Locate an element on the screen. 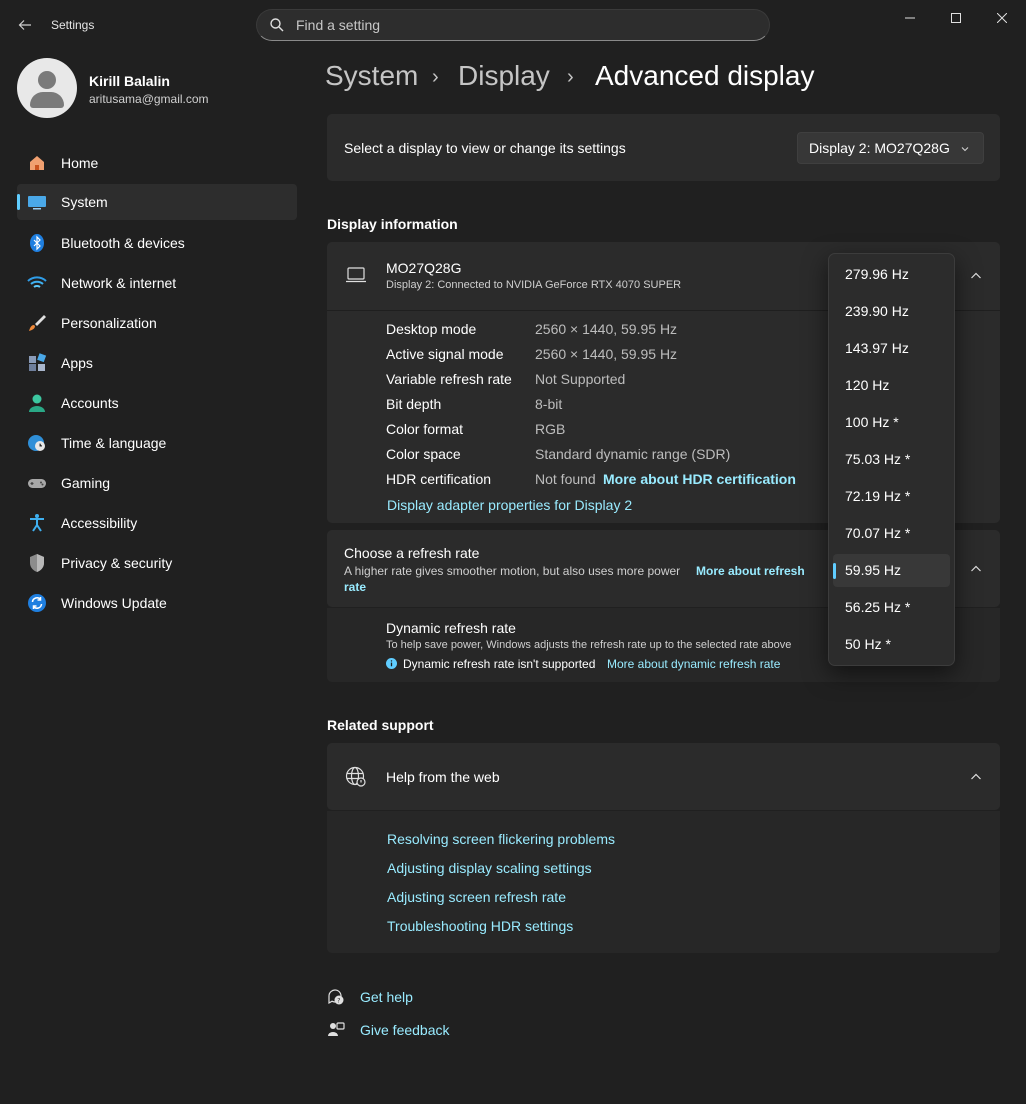 The height and width of the screenshot is (1104, 1026). help-link: Resolving screen flickering problems is located at coordinates (501, 839).